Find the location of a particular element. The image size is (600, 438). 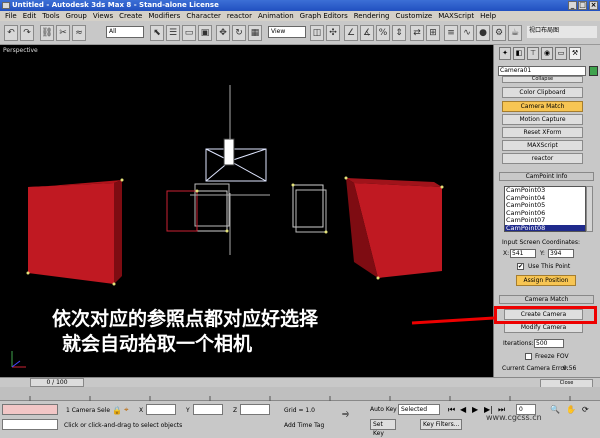

camera-match-rollout-title: Camera Match is located at coordinates (546, 299).